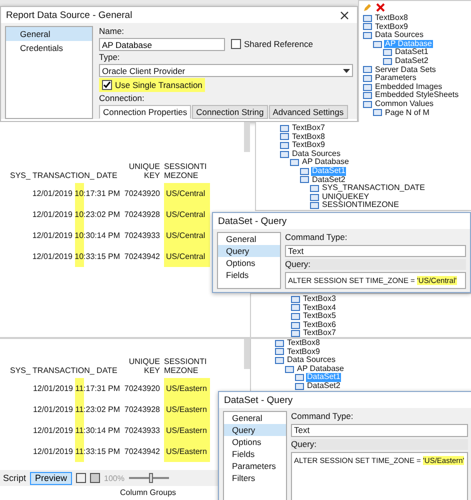  What do you see at coordinates (65, 214) in the screenshot?
I see `table-cell: 12/01/2019 10:23:02 PM` at bounding box center [65, 214].